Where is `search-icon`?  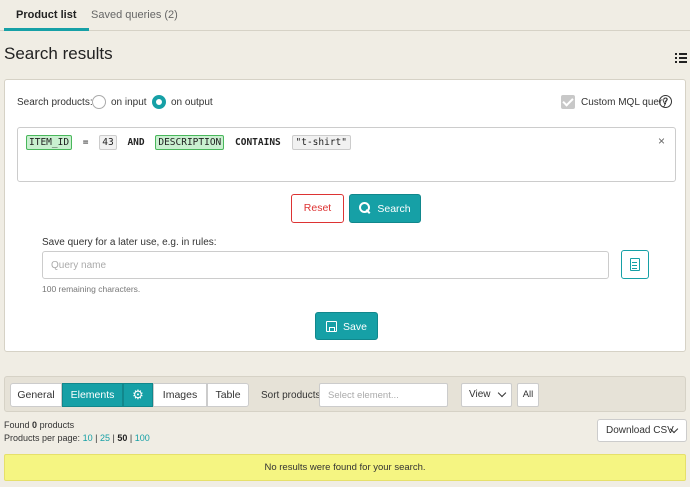
search-icon is located at coordinates (365, 208).